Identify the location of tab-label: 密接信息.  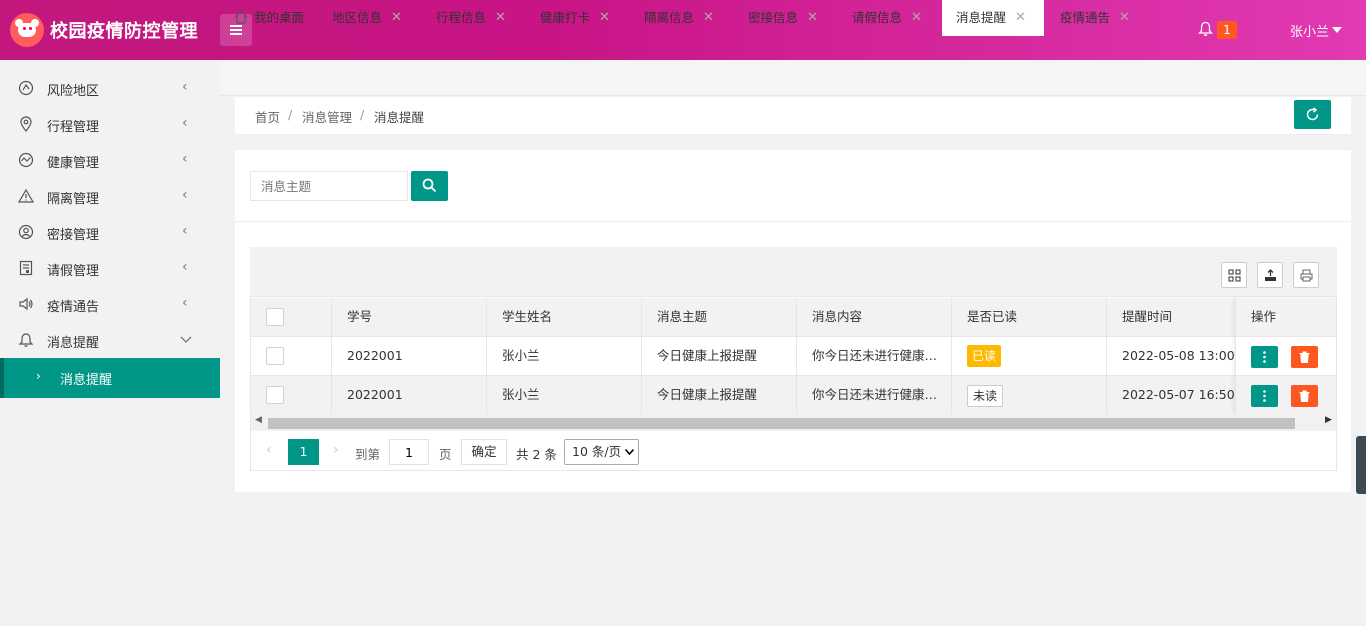
(773, 17).